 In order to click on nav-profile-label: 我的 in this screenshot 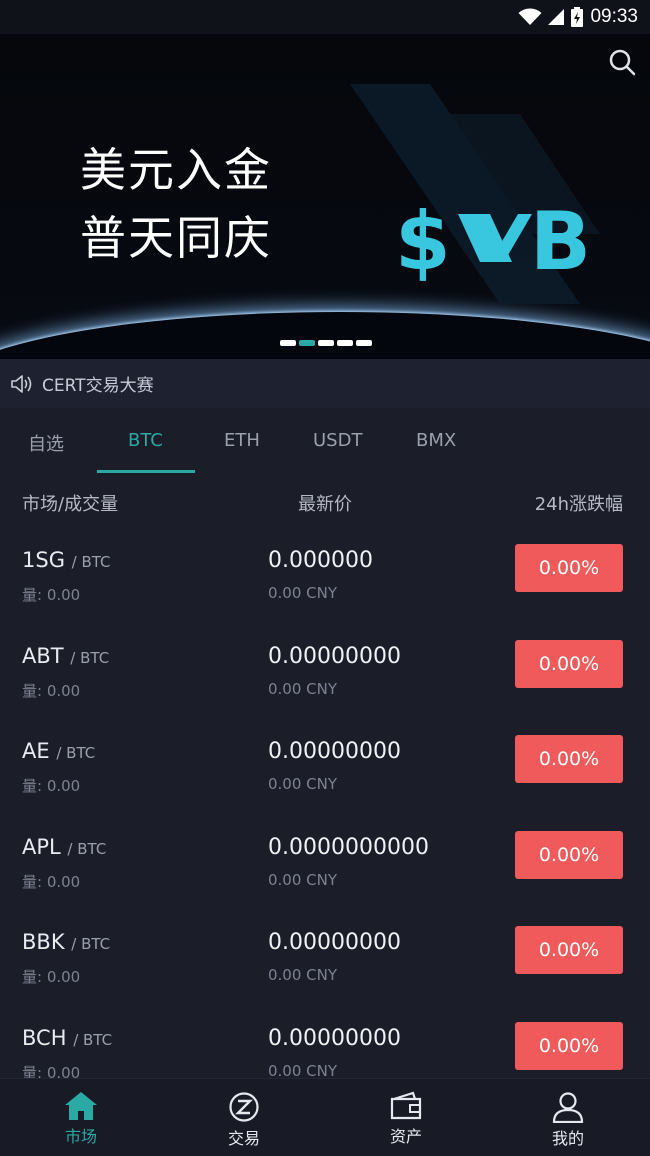, I will do `click(567, 1138)`.